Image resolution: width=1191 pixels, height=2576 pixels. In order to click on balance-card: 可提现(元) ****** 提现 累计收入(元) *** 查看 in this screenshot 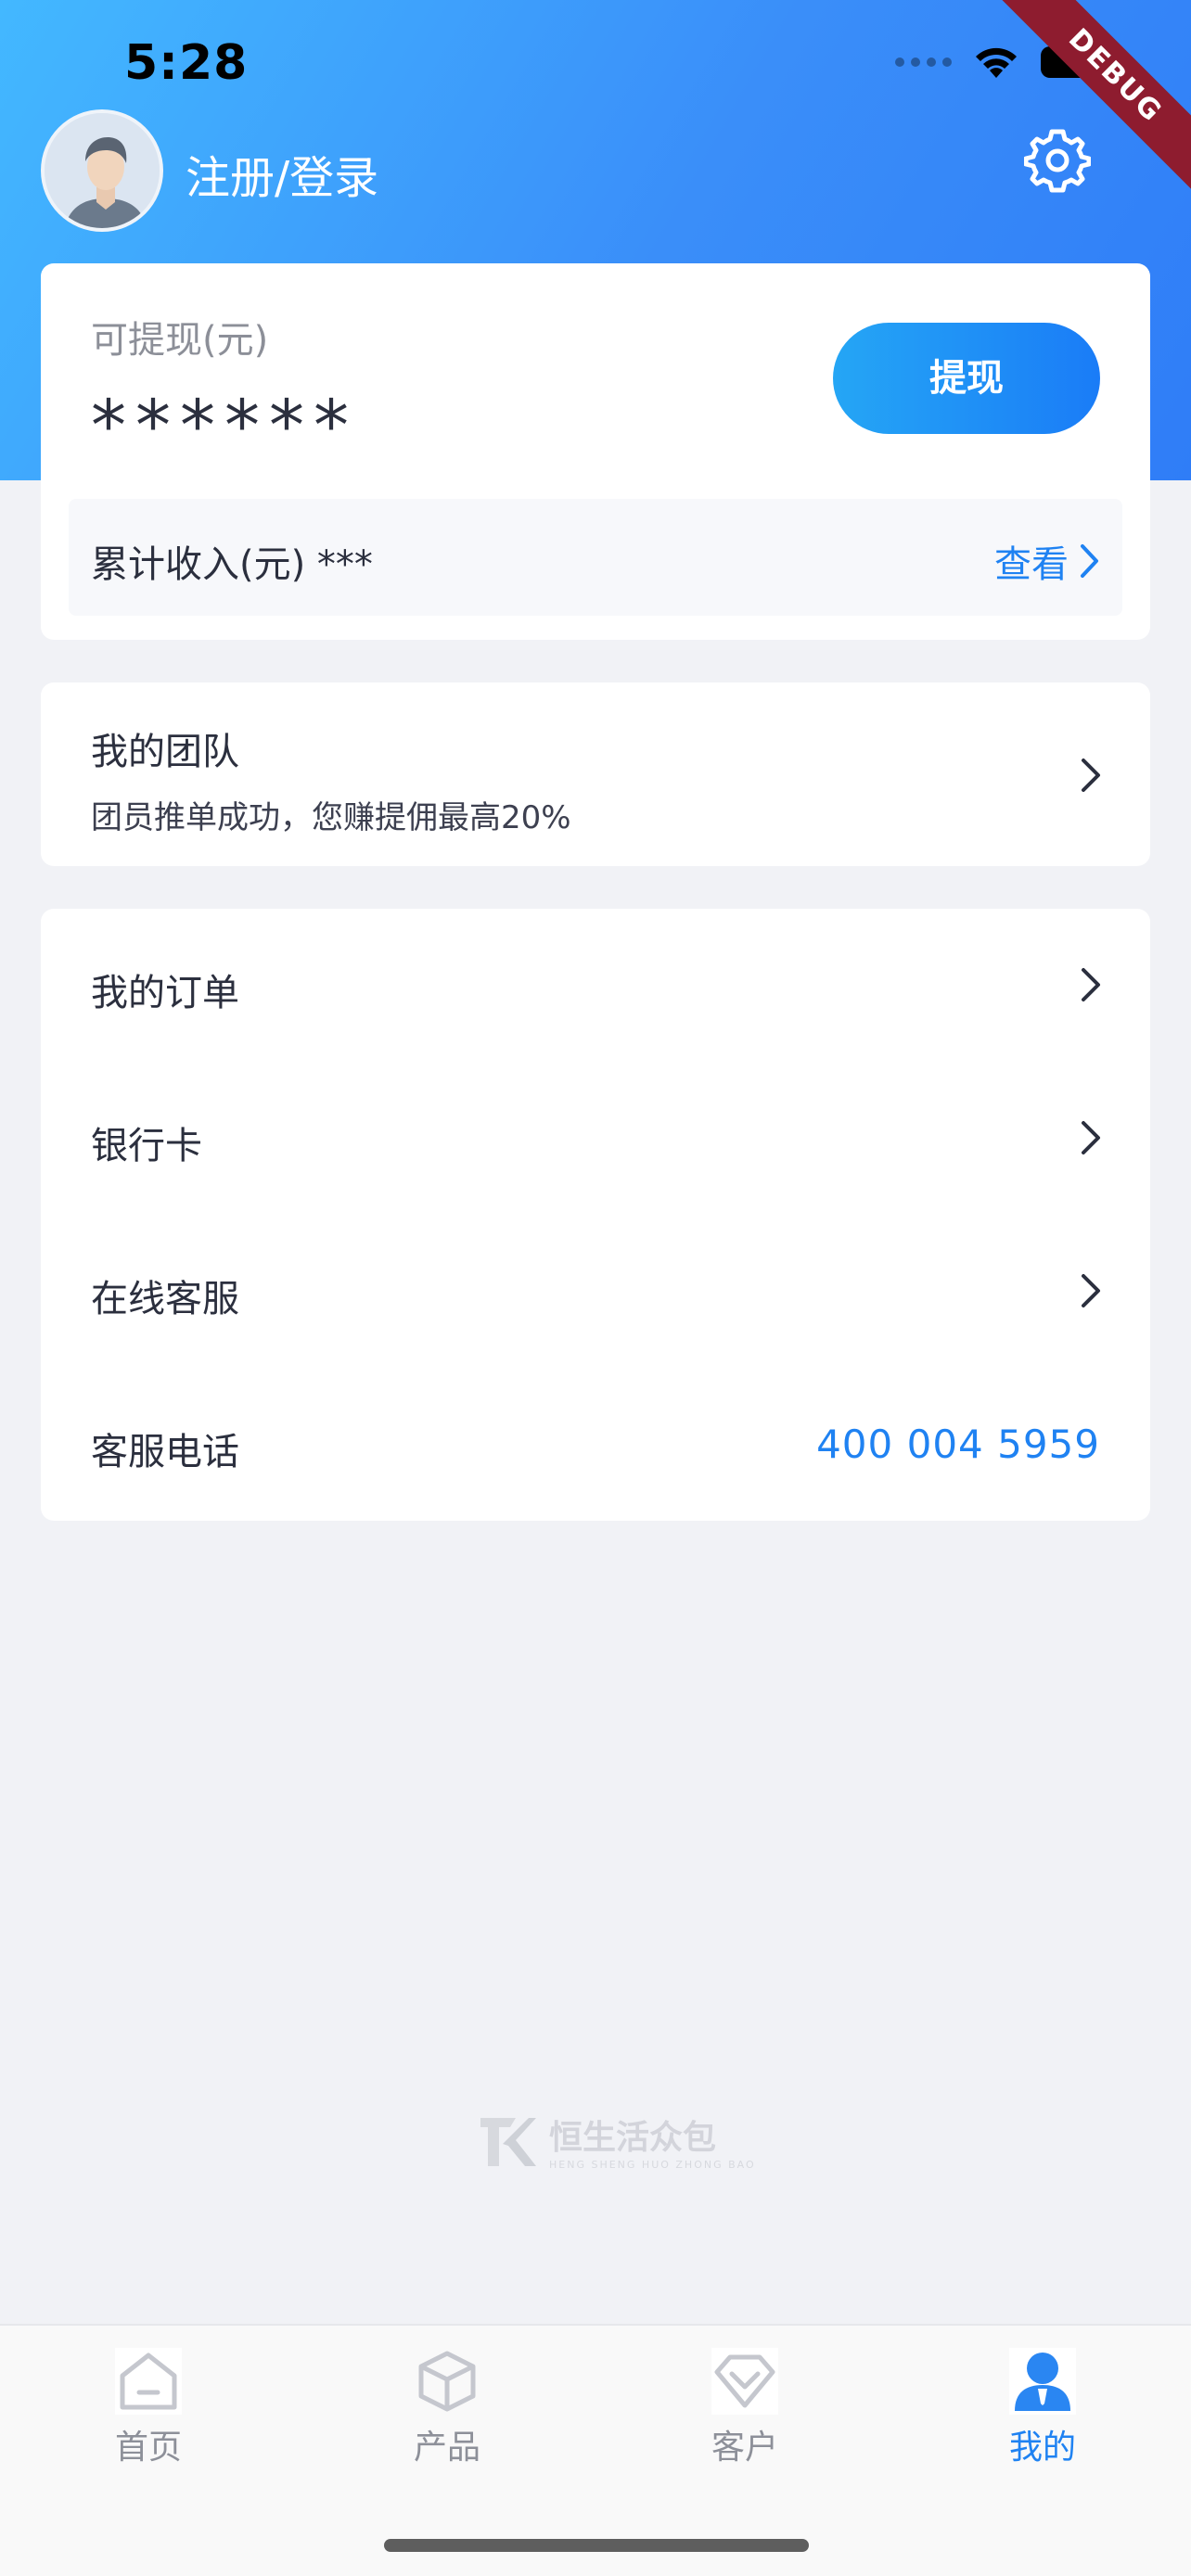, I will do `click(595, 452)`.